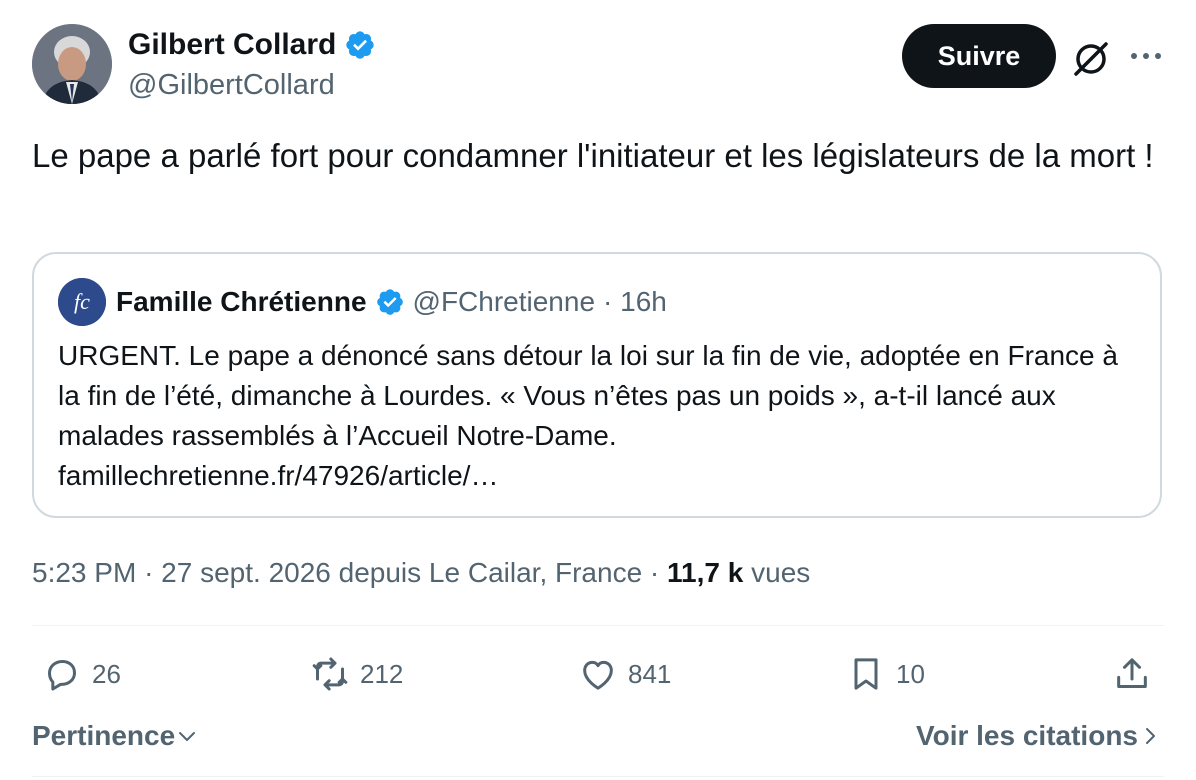  I want to click on views-count: 11,7 k, so click(705, 572).